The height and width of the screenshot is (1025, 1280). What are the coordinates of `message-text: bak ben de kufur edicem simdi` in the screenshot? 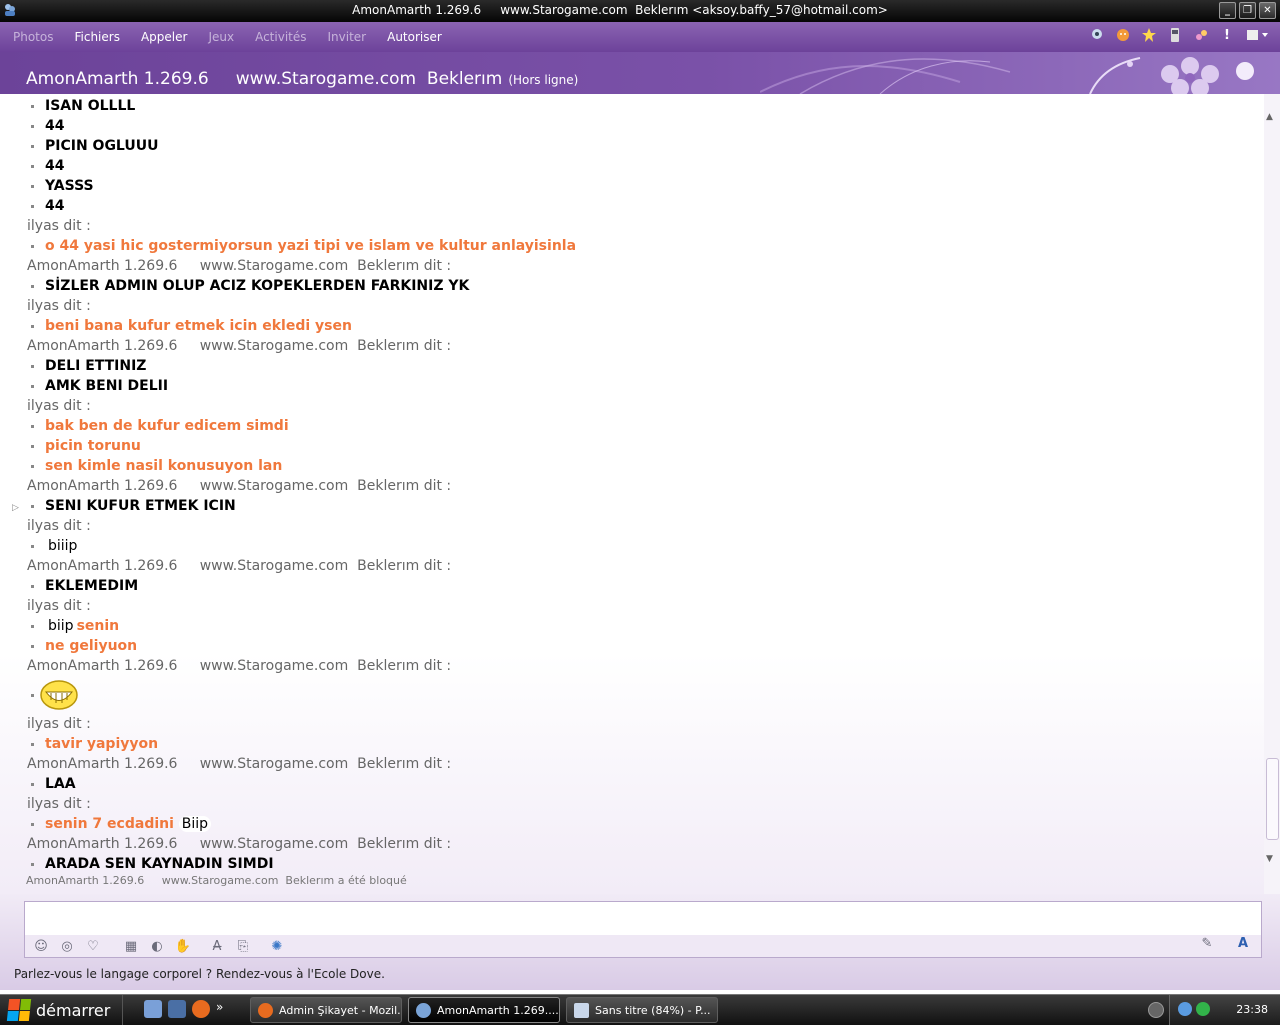 It's located at (167, 426).